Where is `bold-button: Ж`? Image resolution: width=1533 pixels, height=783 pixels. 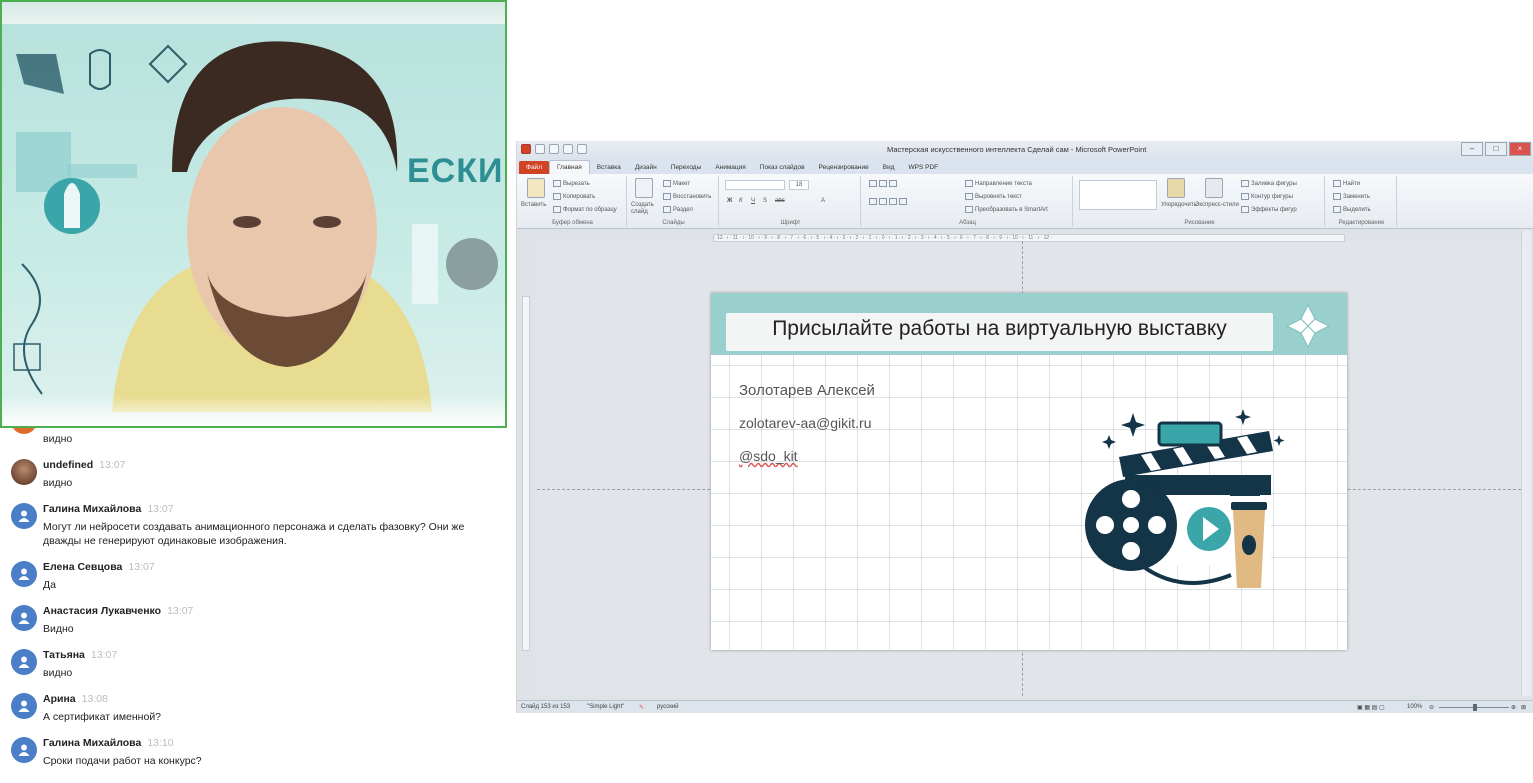
bold-button: Ж is located at coordinates (729, 201).